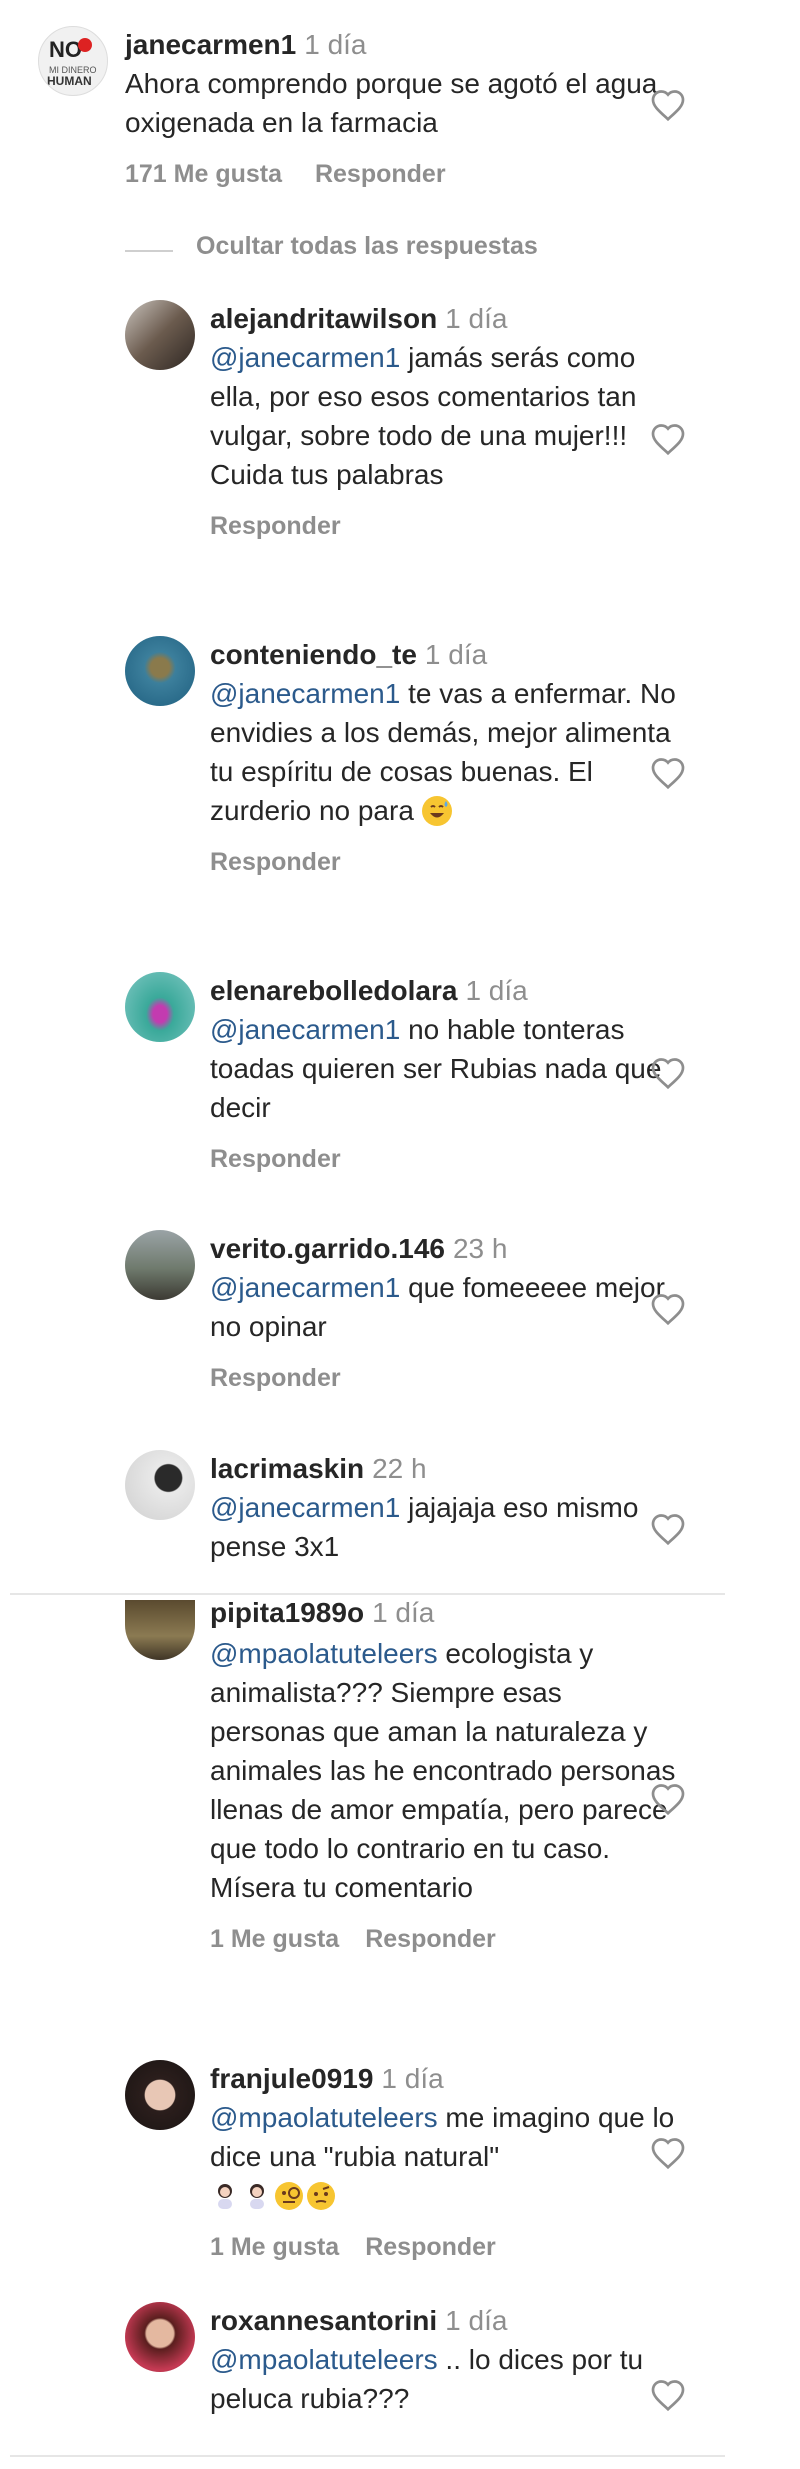 This screenshot has height=2469, width=800. Describe the element at coordinates (289, 2196) in the screenshot. I see `face-with-monocle-emoji` at that location.